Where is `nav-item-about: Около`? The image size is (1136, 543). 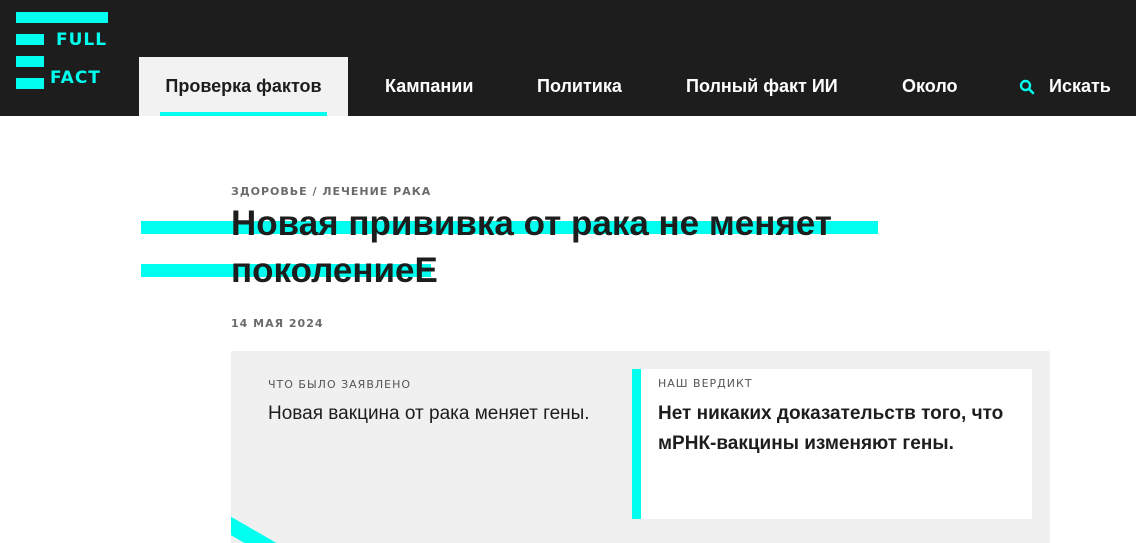
nav-item-about: Около is located at coordinates (930, 86).